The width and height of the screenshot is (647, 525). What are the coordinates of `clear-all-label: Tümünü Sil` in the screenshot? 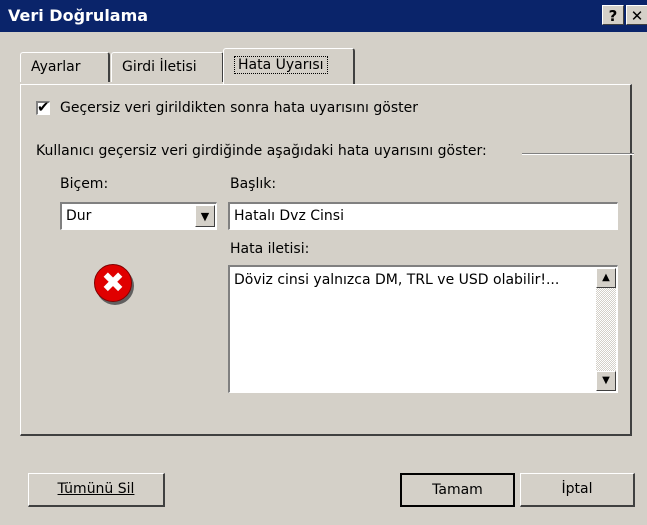 It's located at (96, 489).